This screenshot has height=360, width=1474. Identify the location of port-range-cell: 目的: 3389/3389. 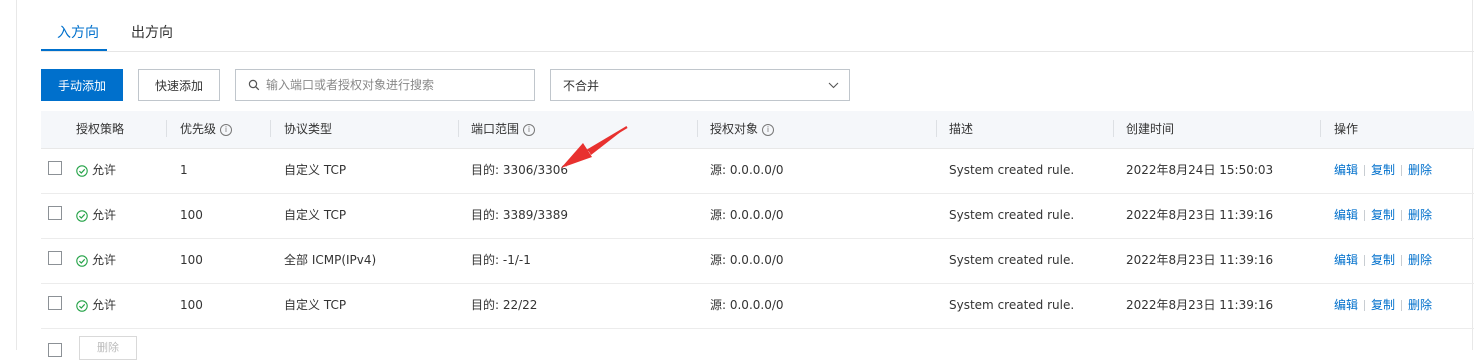
(519, 215).